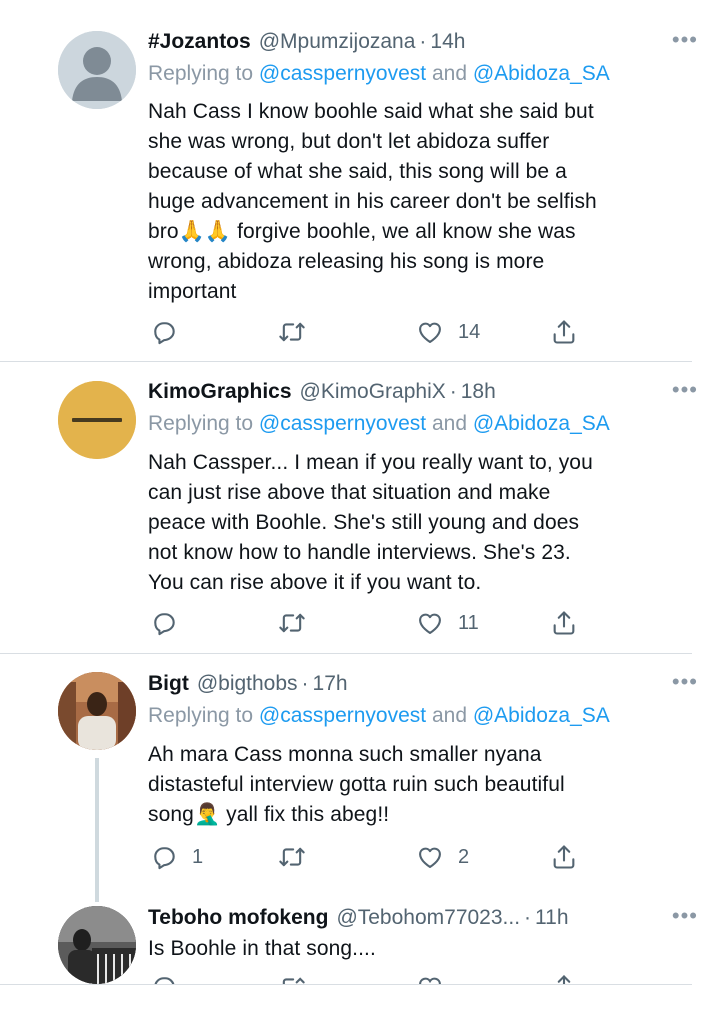 The image size is (720, 1010). I want to click on default-avatar-icon, so click(97, 70).